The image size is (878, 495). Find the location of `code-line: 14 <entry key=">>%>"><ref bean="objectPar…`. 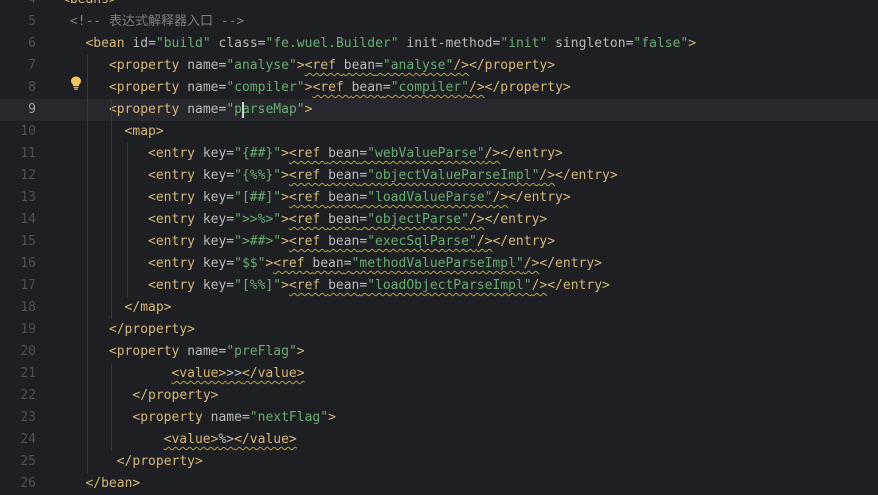

code-line: 14 <entry key=">>%>"><ref bean="objectPar… is located at coordinates (439, 220).